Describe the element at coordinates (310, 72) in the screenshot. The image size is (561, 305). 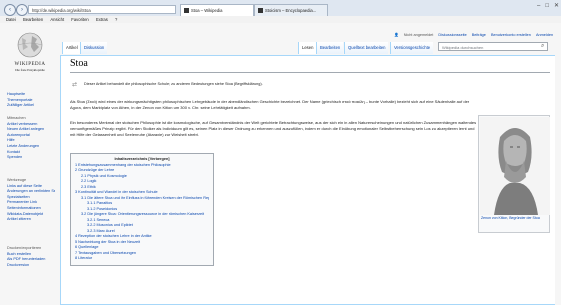
I see `title-divider` at that location.